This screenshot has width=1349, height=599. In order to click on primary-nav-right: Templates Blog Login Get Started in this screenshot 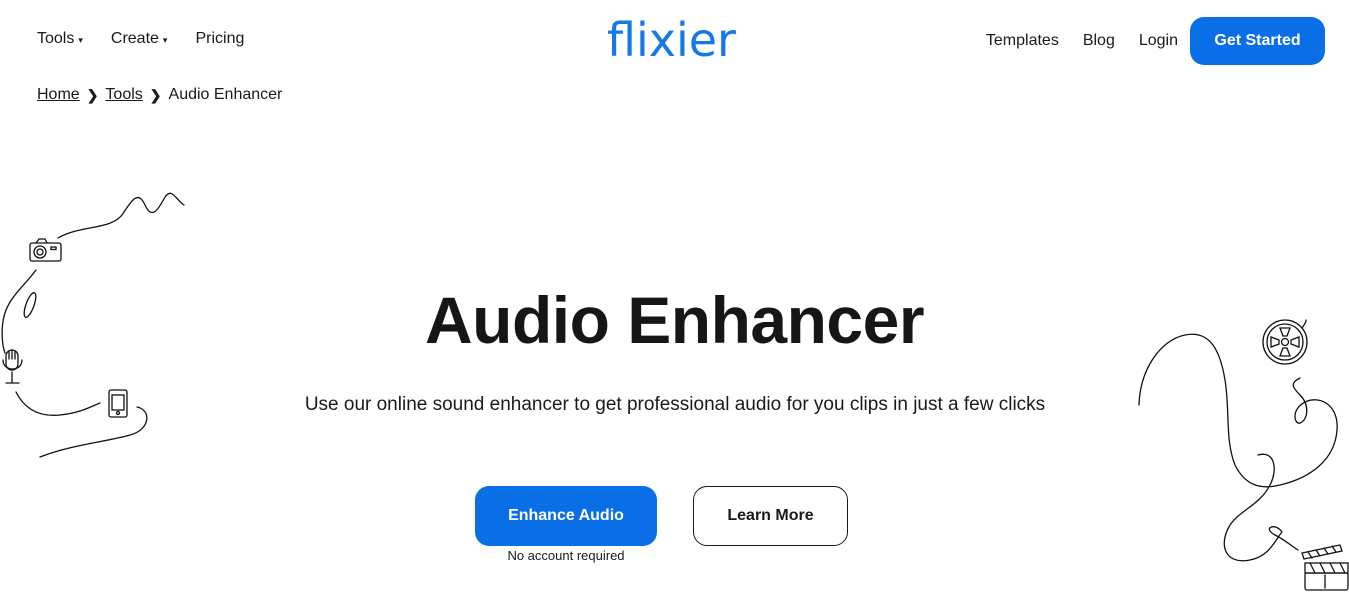, I will do `click(1155, 41)`.